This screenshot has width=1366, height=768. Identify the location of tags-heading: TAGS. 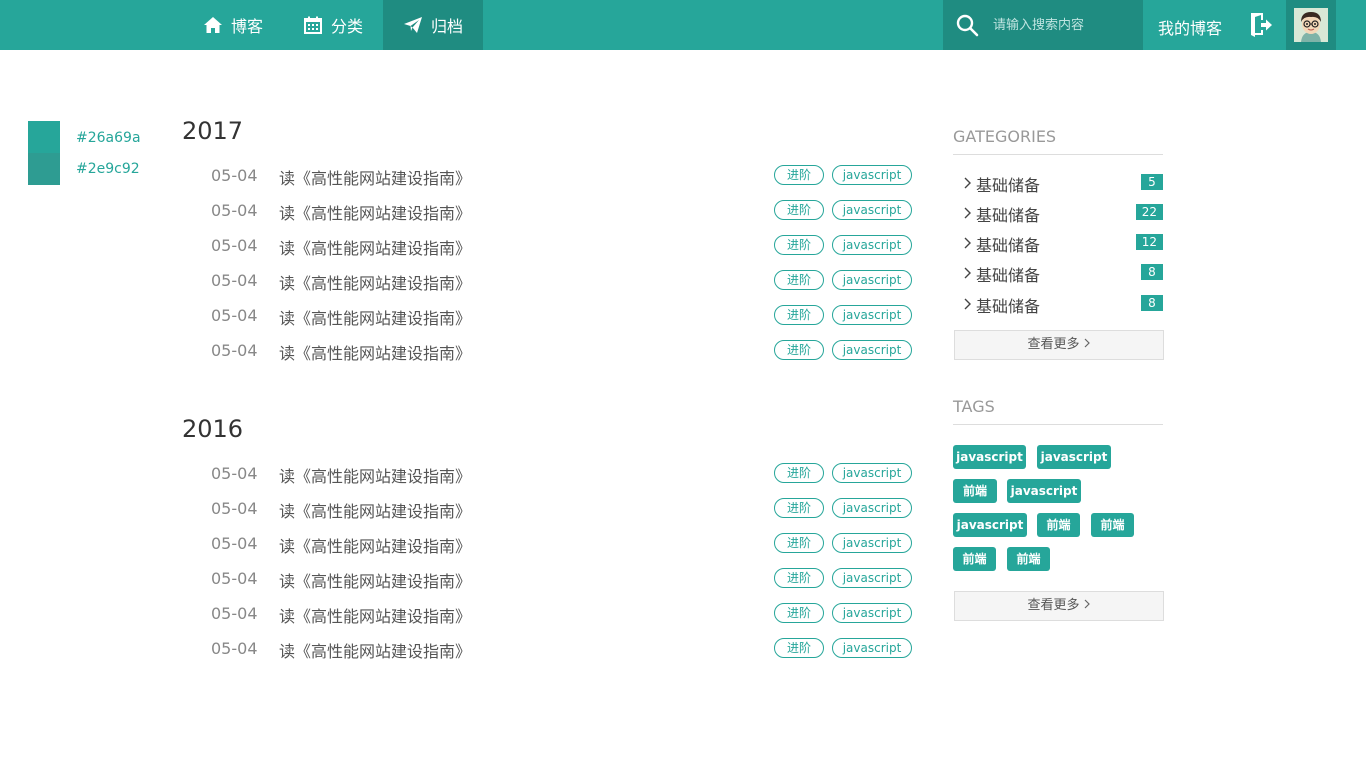
(1058, 411).